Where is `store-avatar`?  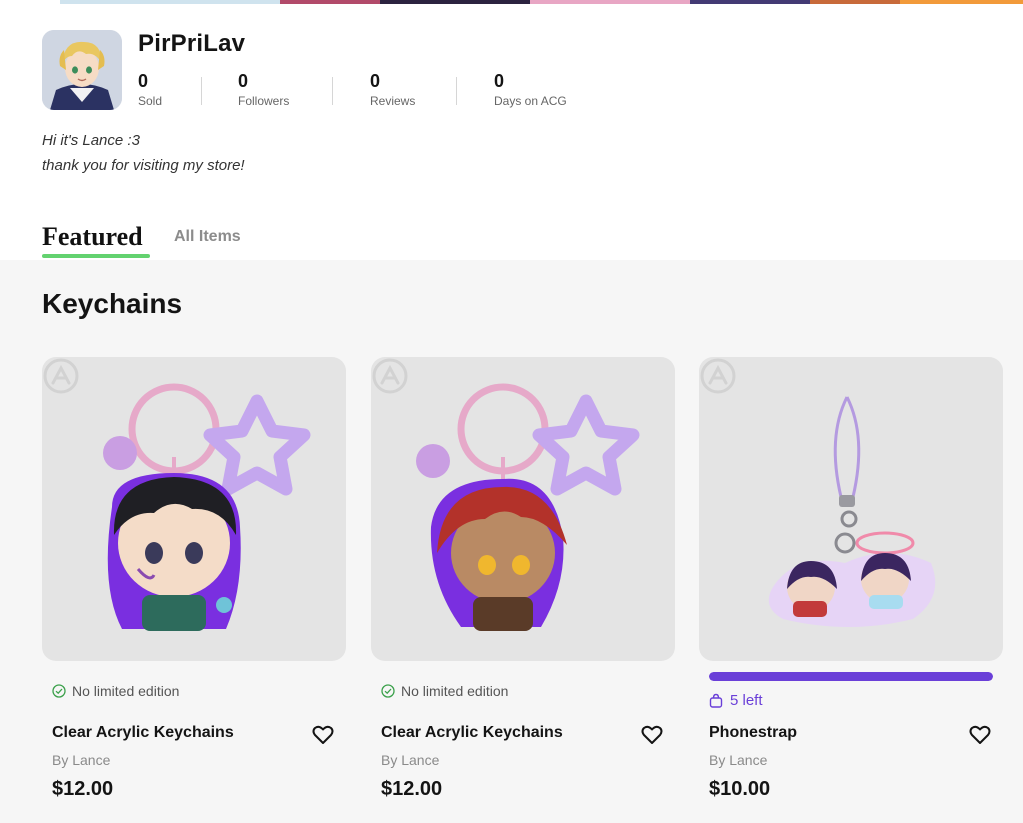
store-avatar is located at coordinates (82, 70).